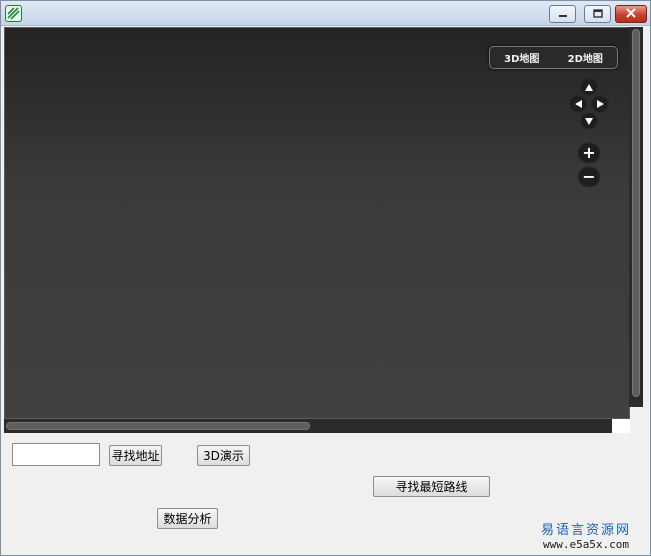  Describe the element at coordinates (589, 121) in the screenshot. I see `pan-down-icon` at that location.